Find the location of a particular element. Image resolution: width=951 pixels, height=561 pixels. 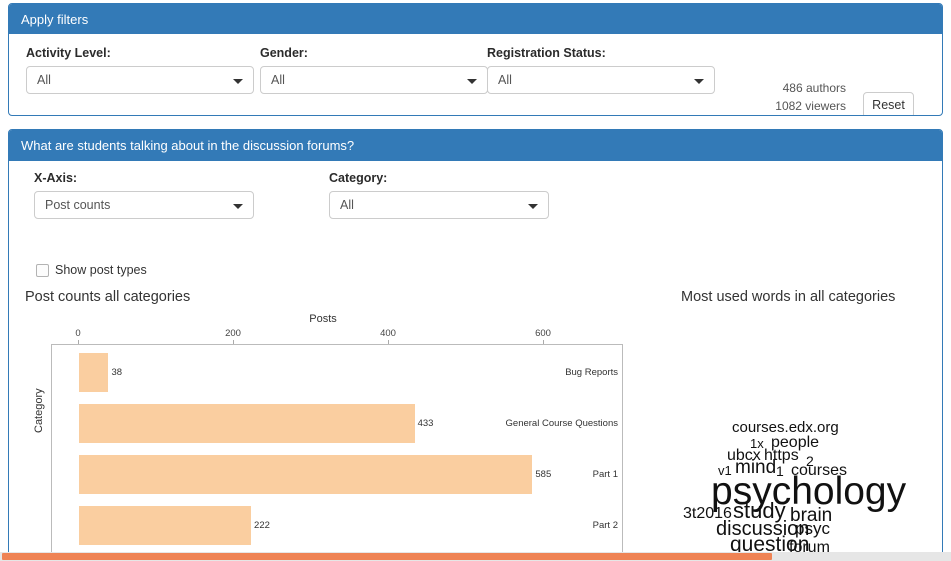

viewers-count: 1082 viewers is located at coordinates (810, 106).